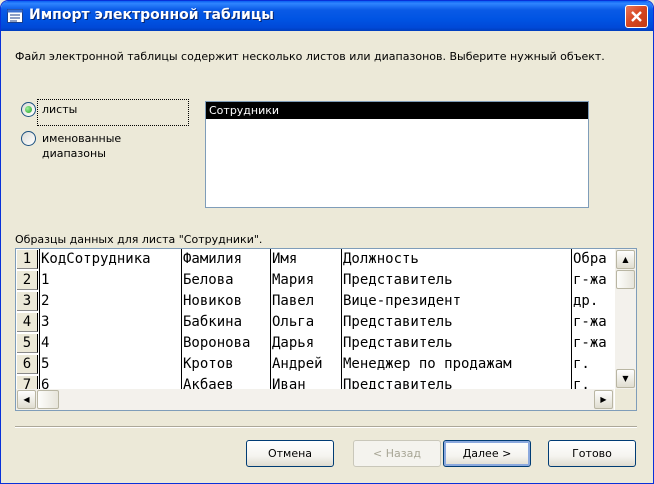 The height and width of the screenshot is (484, 654). Describe the element at coordinates (81, 146) in the screenshot. I see `radio-ranges-label: именованные диапазоны` at that location.